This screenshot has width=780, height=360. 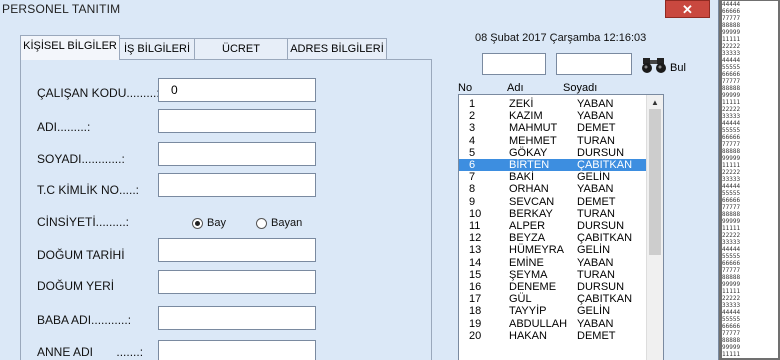 What do you see at coordinates (81, 255) in the screenshot?
I see `dogum-tarihi-label: DOĞUM TARİHİ` at bounding box center [81, 255].